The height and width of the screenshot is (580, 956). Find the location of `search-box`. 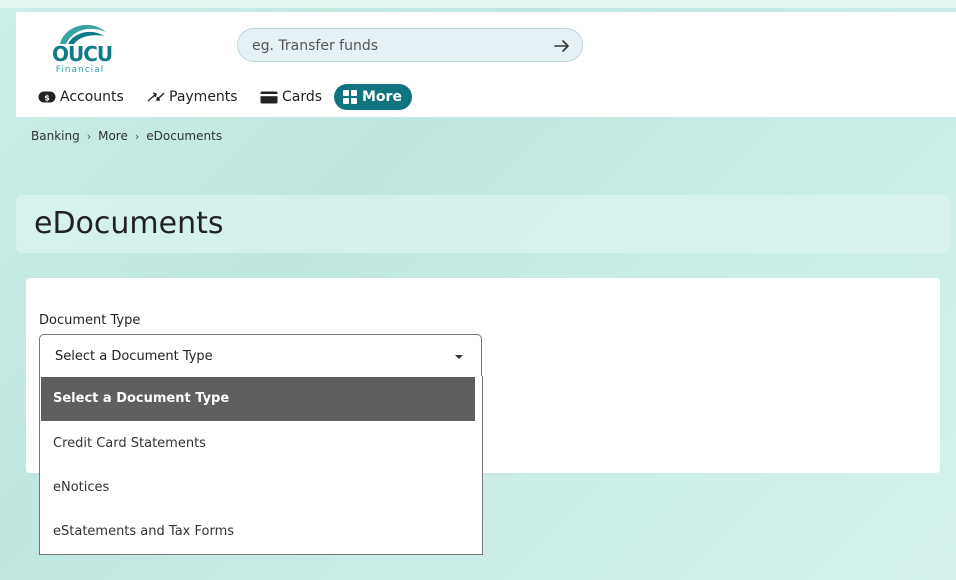

search-box is located at coordinates (410, 45).